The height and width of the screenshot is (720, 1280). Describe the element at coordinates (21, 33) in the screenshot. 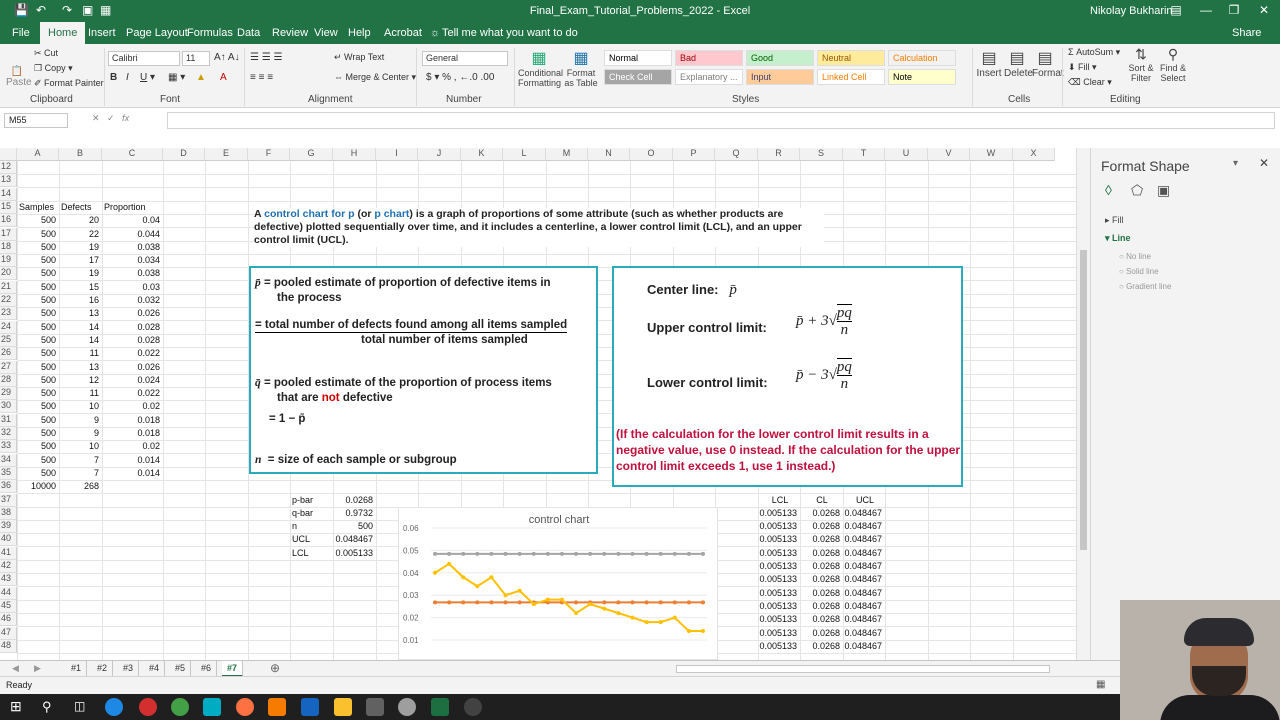

I see `tab-file: File` at that location.